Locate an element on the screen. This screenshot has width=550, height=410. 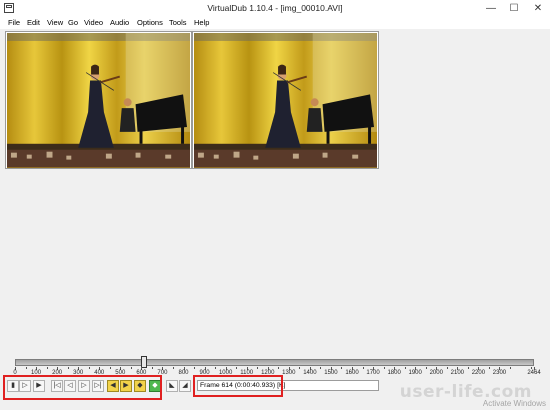
ruler-tick-label: 1300 is located at coordinates (289, 373).